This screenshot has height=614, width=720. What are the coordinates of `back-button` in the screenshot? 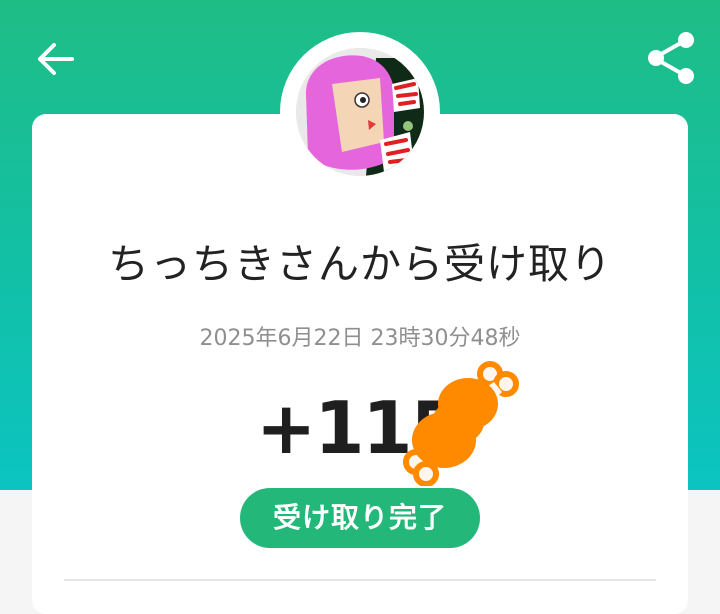 It's located at (55, 59).